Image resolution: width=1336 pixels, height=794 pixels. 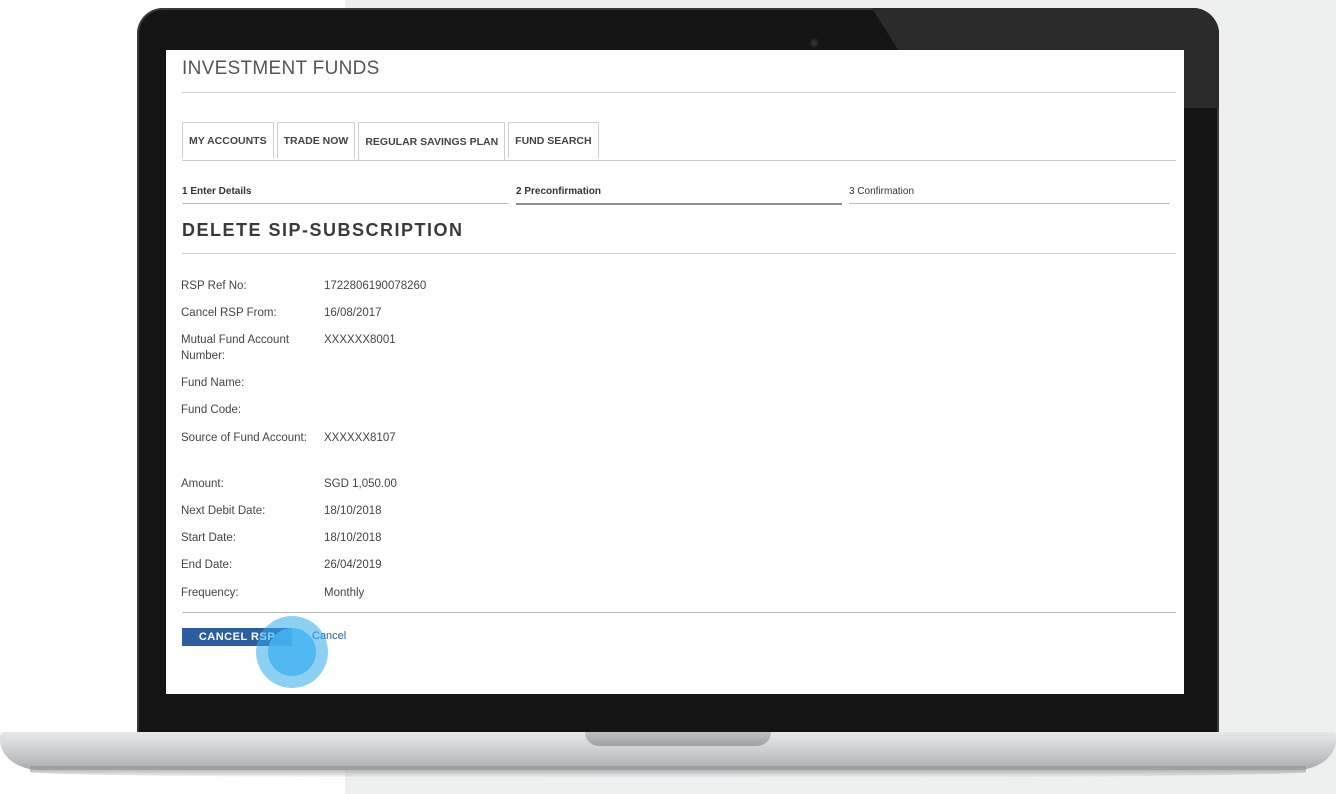 What do you see at coordinates (679, 612) in the screenshot?
I see `actions-divider` at bounding box center [679, 612].